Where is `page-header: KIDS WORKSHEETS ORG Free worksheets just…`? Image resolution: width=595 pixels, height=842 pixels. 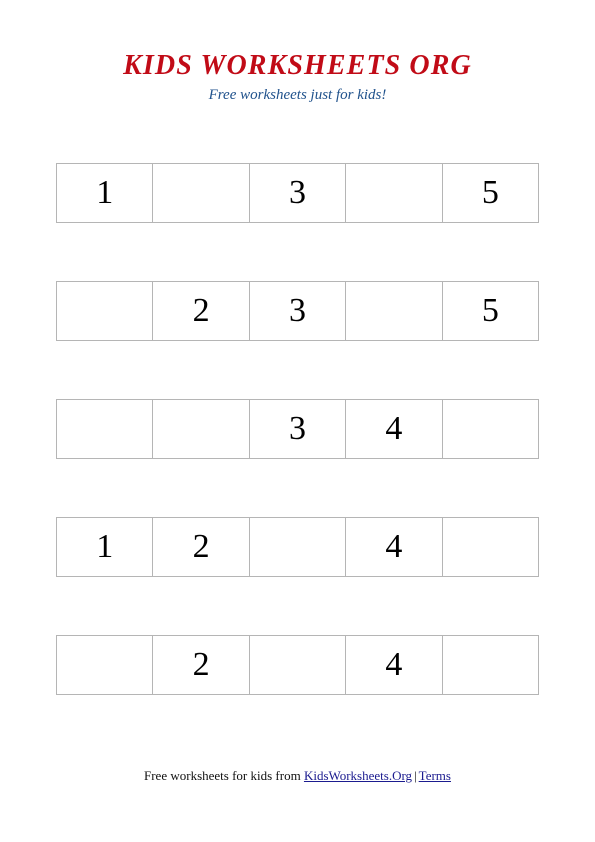 page-header: KIDS WORKSHEETS ORG Free worksheets just… is located at coordinates (297, 77).